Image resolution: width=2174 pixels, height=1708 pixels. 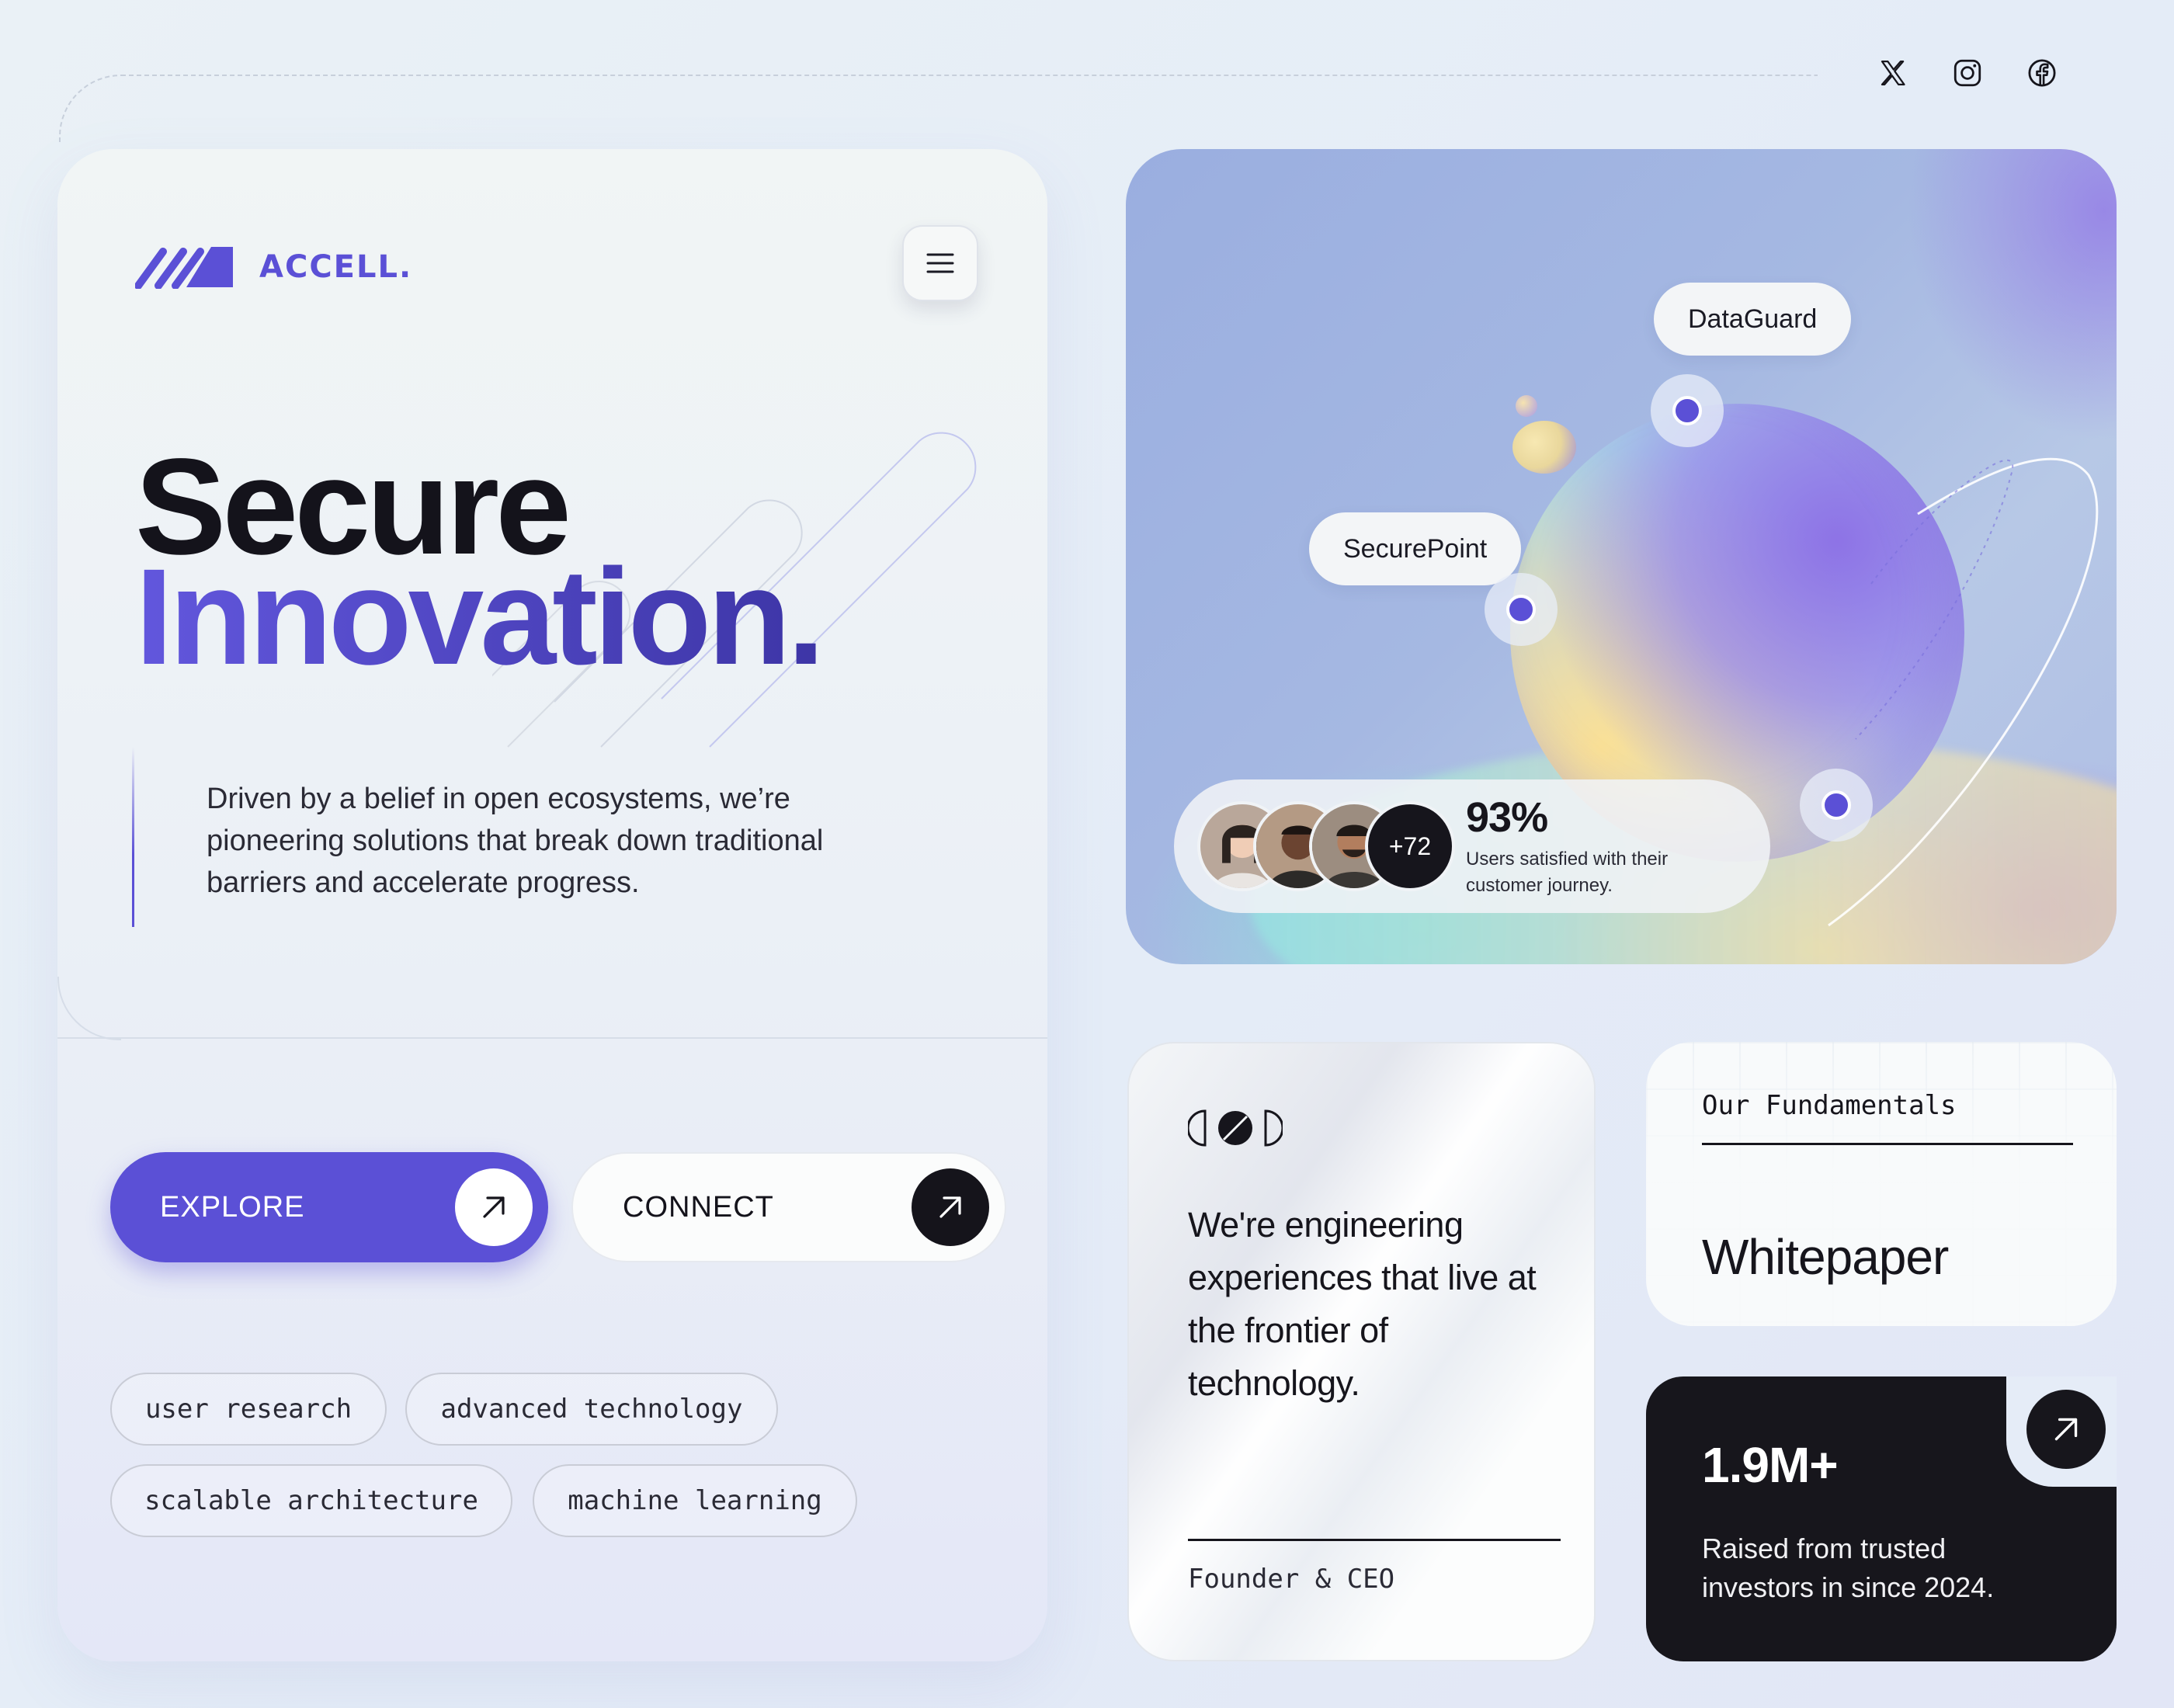 I want to click on pin-dataguard, so click(x=1688, y=410).